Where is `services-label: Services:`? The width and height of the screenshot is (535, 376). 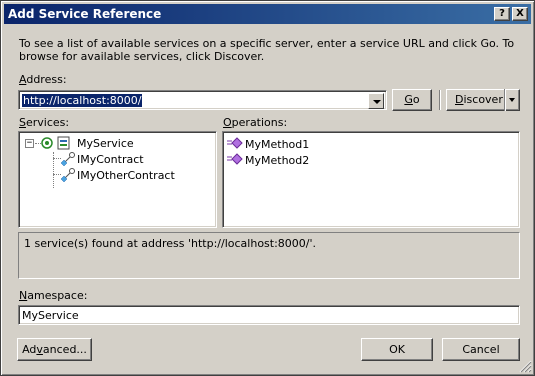
services-label: Services: is located at coordinates (44, 122).